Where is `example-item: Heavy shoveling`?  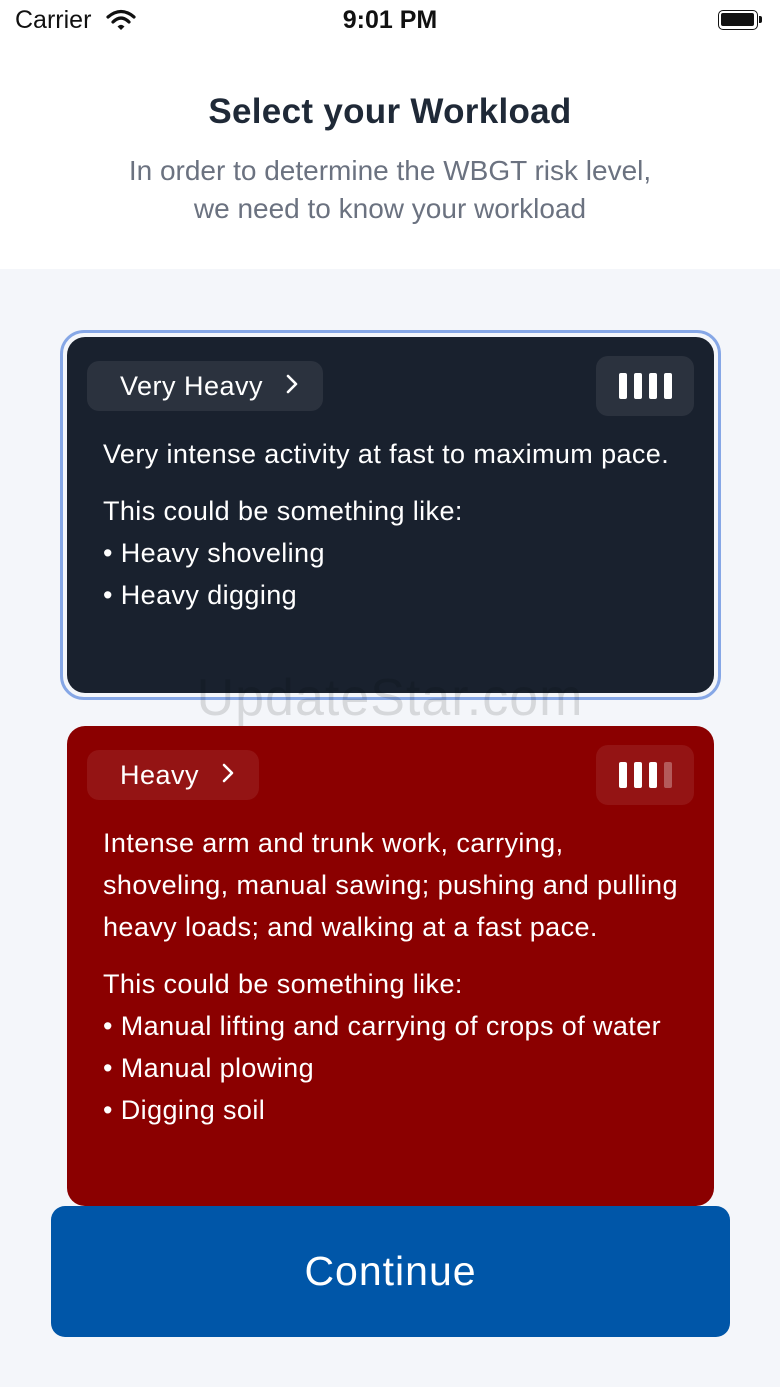 example-item: Heavy shoveling is located at coordinates (398, 553).